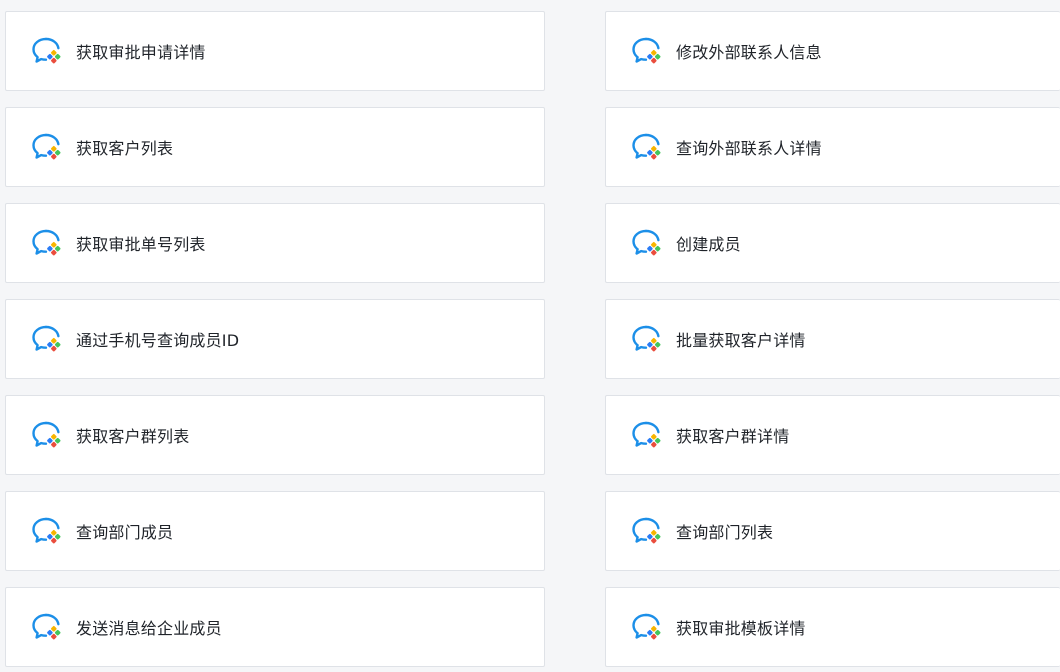 The image size is (1060, 672). What do you see at coordinates (749, 148) in the screenshot?
I see `api-card-label: 查询外部联系人详情` at bounding box center [749, 148].